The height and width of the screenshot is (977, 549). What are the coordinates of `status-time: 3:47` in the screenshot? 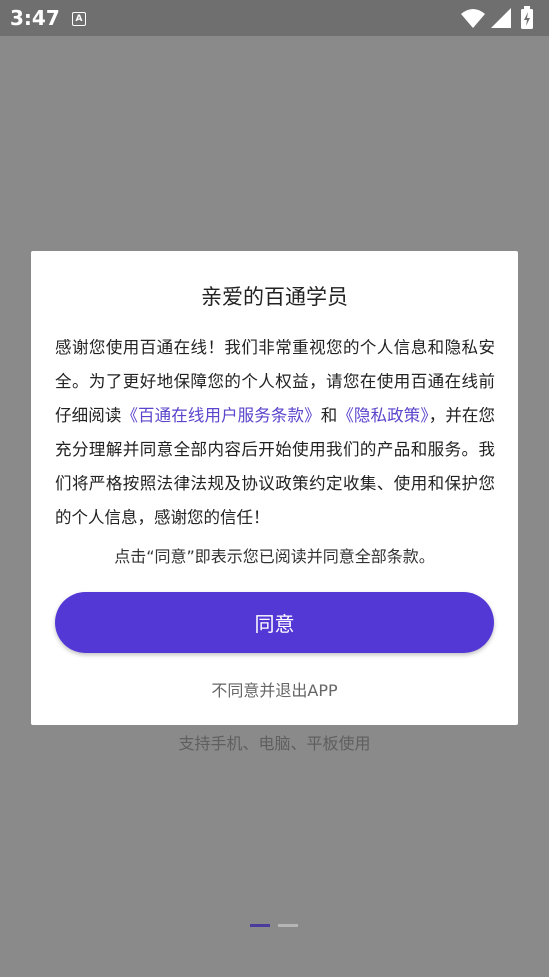 It's located at (35, 18).